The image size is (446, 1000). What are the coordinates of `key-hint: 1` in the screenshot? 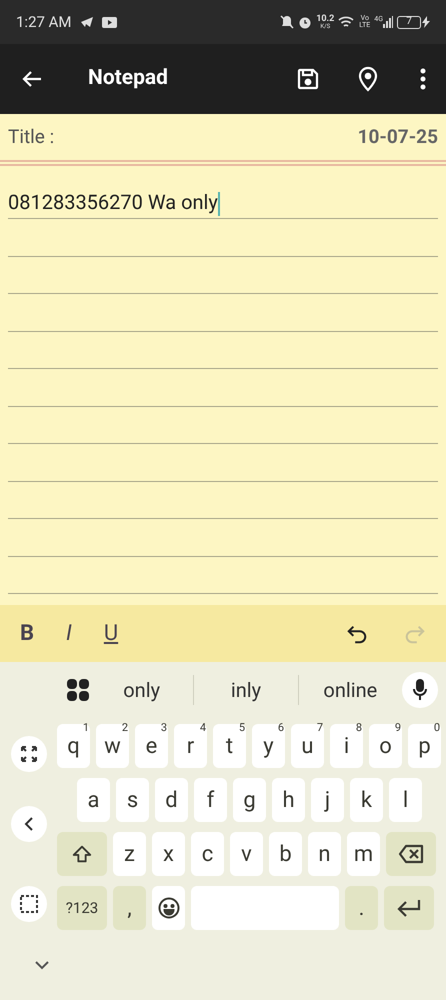 It's located at (85, 727).